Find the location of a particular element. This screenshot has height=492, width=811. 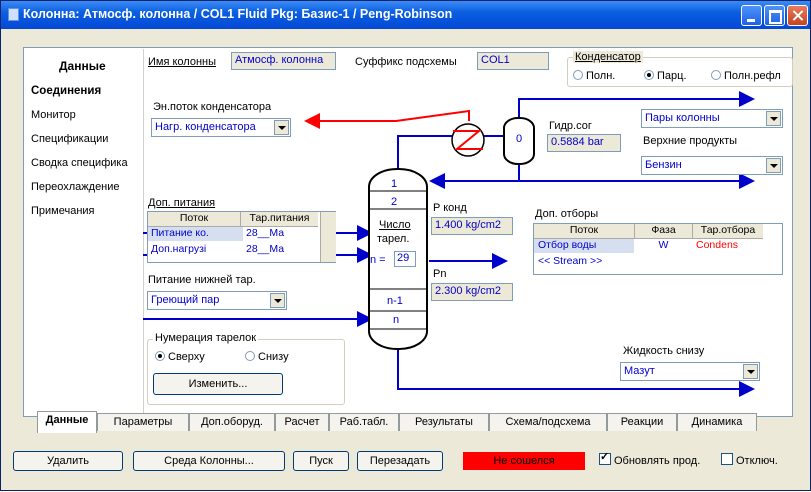

checkbox-icon is located at coordinates (727, 459).